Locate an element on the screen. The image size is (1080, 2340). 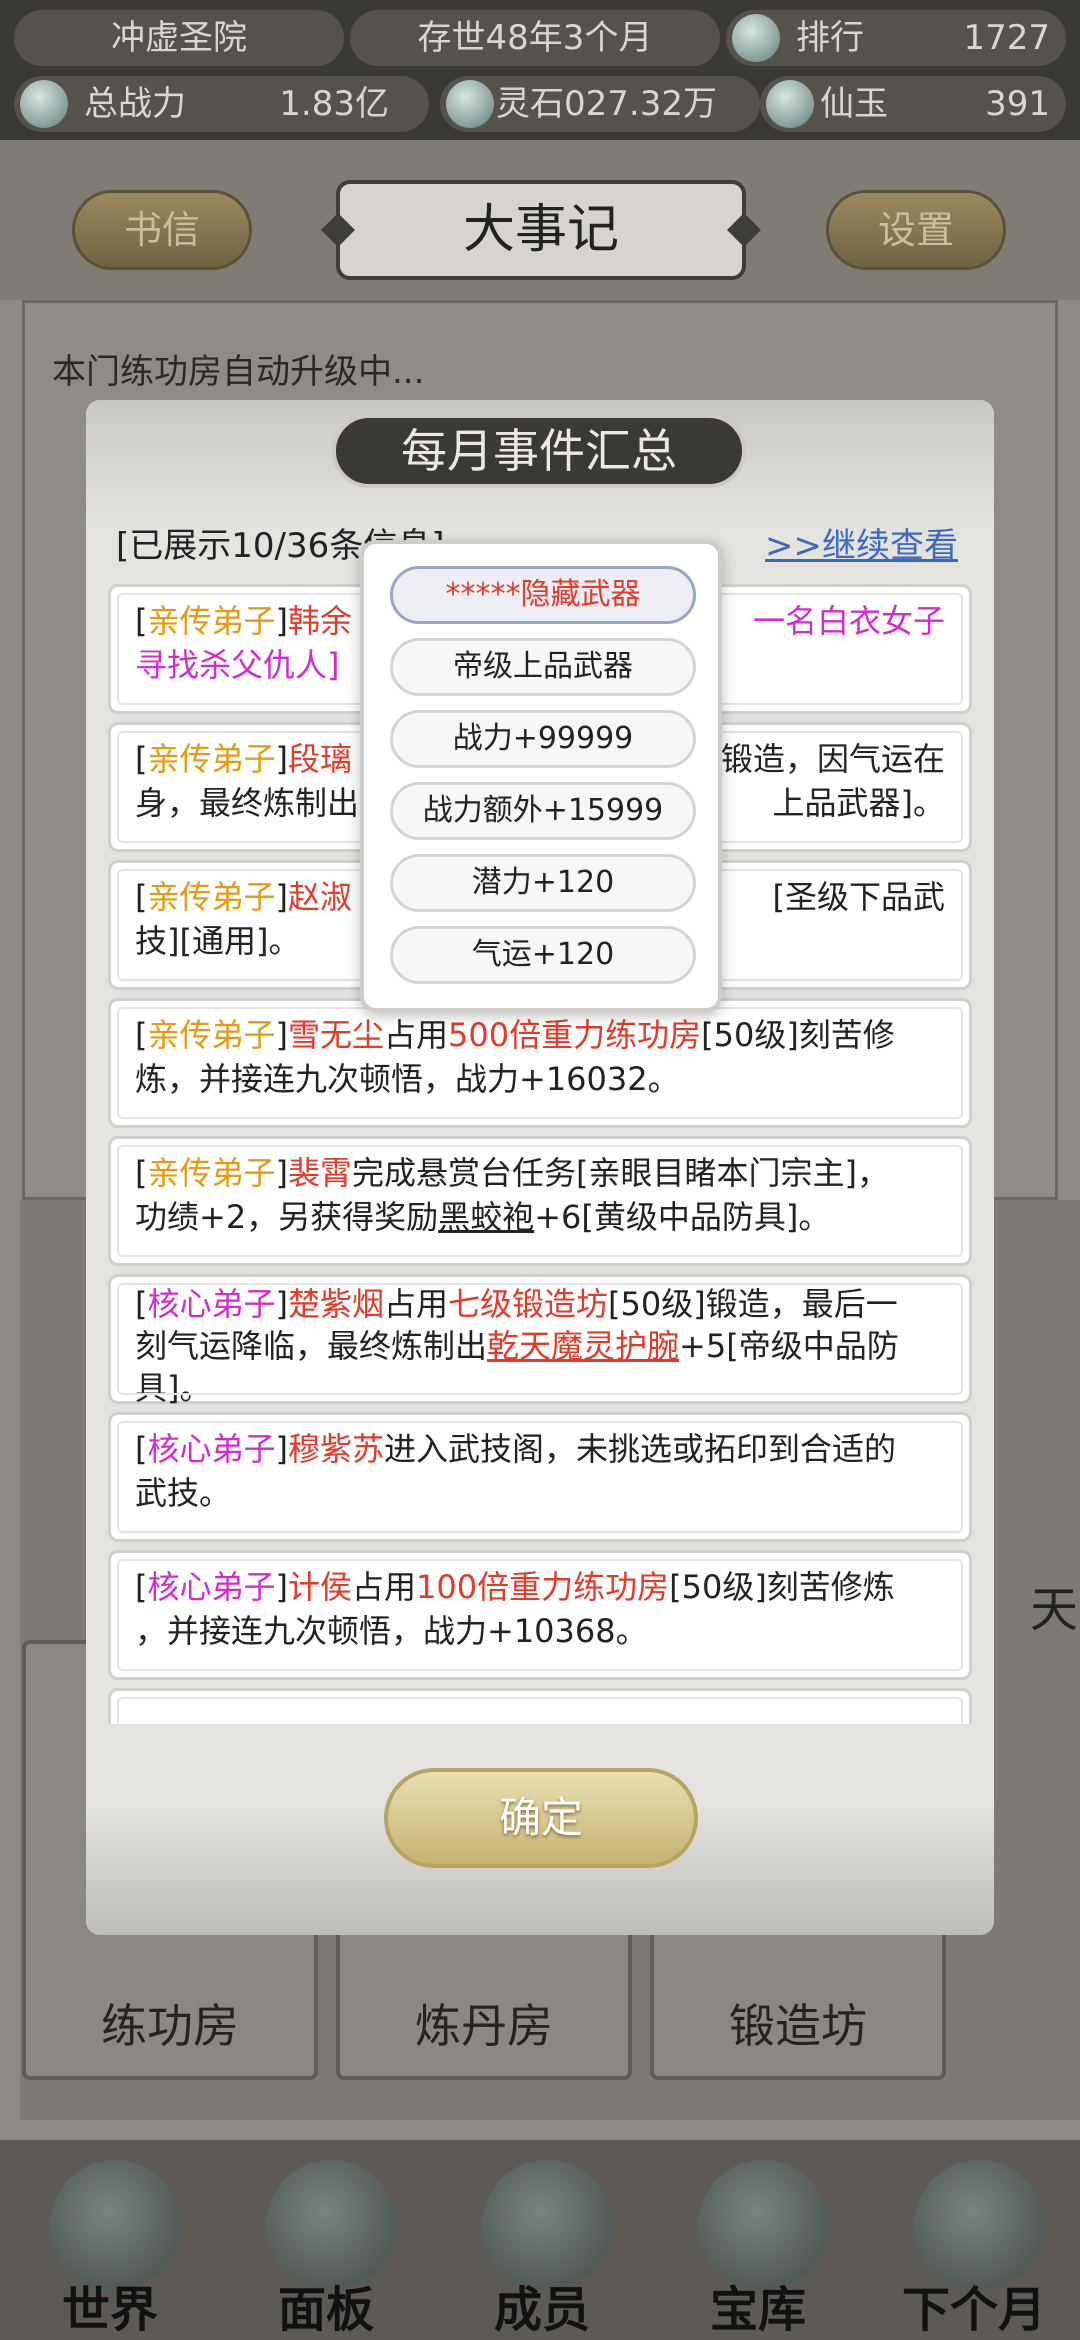
power-label: 总战力 is located at coordinates (135, 104).